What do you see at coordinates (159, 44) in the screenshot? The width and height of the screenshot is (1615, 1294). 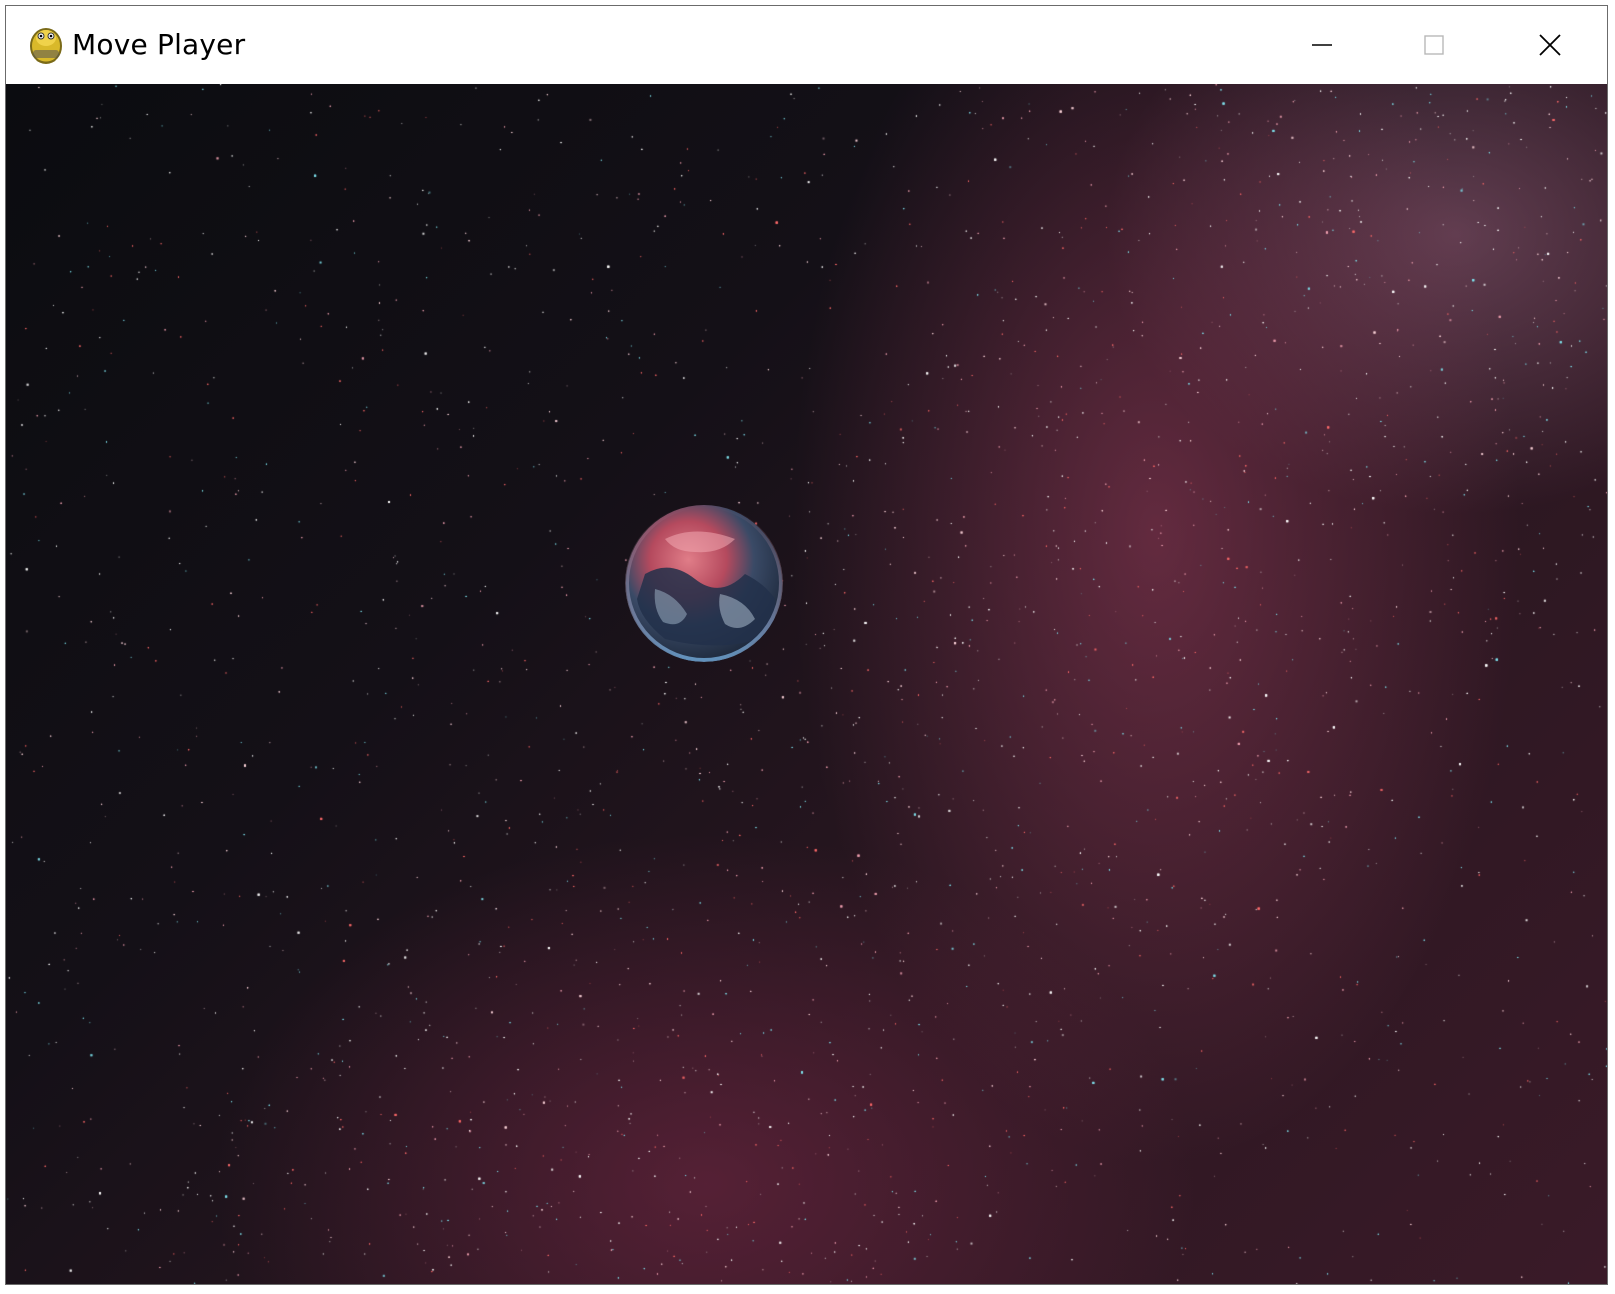 I see `window-title: Move Player` at bounding box center [159, 44].